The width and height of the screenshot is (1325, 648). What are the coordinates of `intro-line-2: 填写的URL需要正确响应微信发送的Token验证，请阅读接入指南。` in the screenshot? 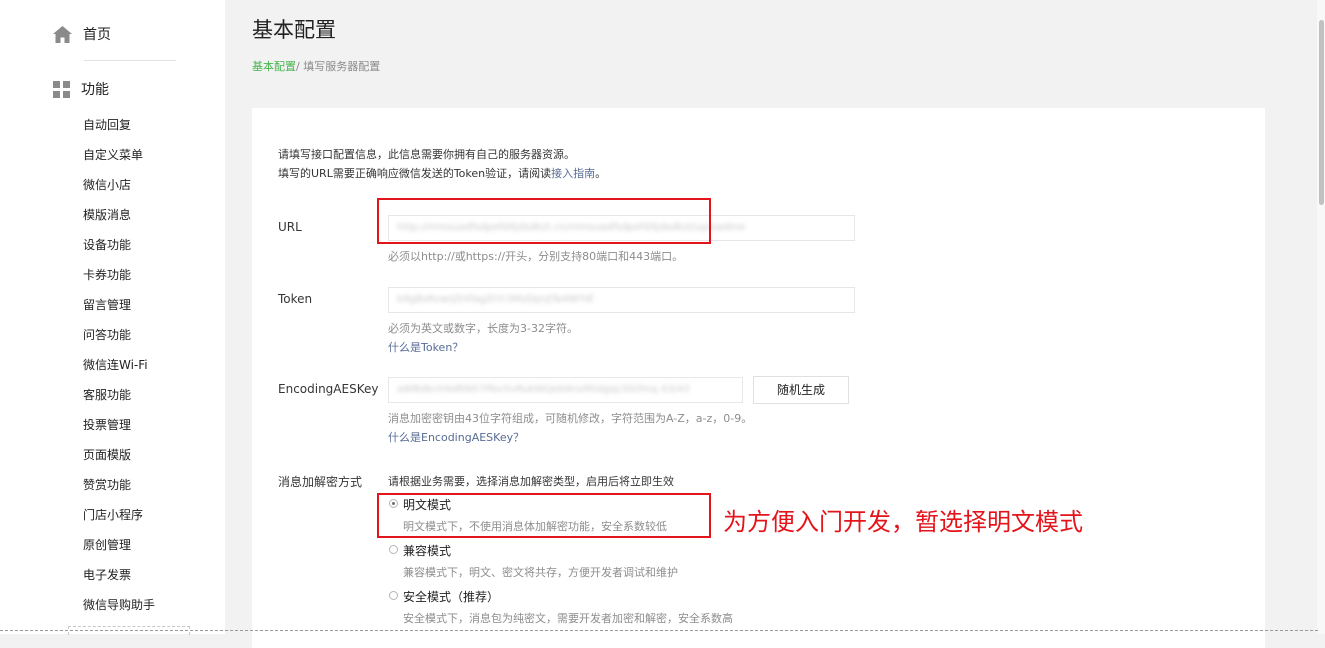 It's located at (442, 173).